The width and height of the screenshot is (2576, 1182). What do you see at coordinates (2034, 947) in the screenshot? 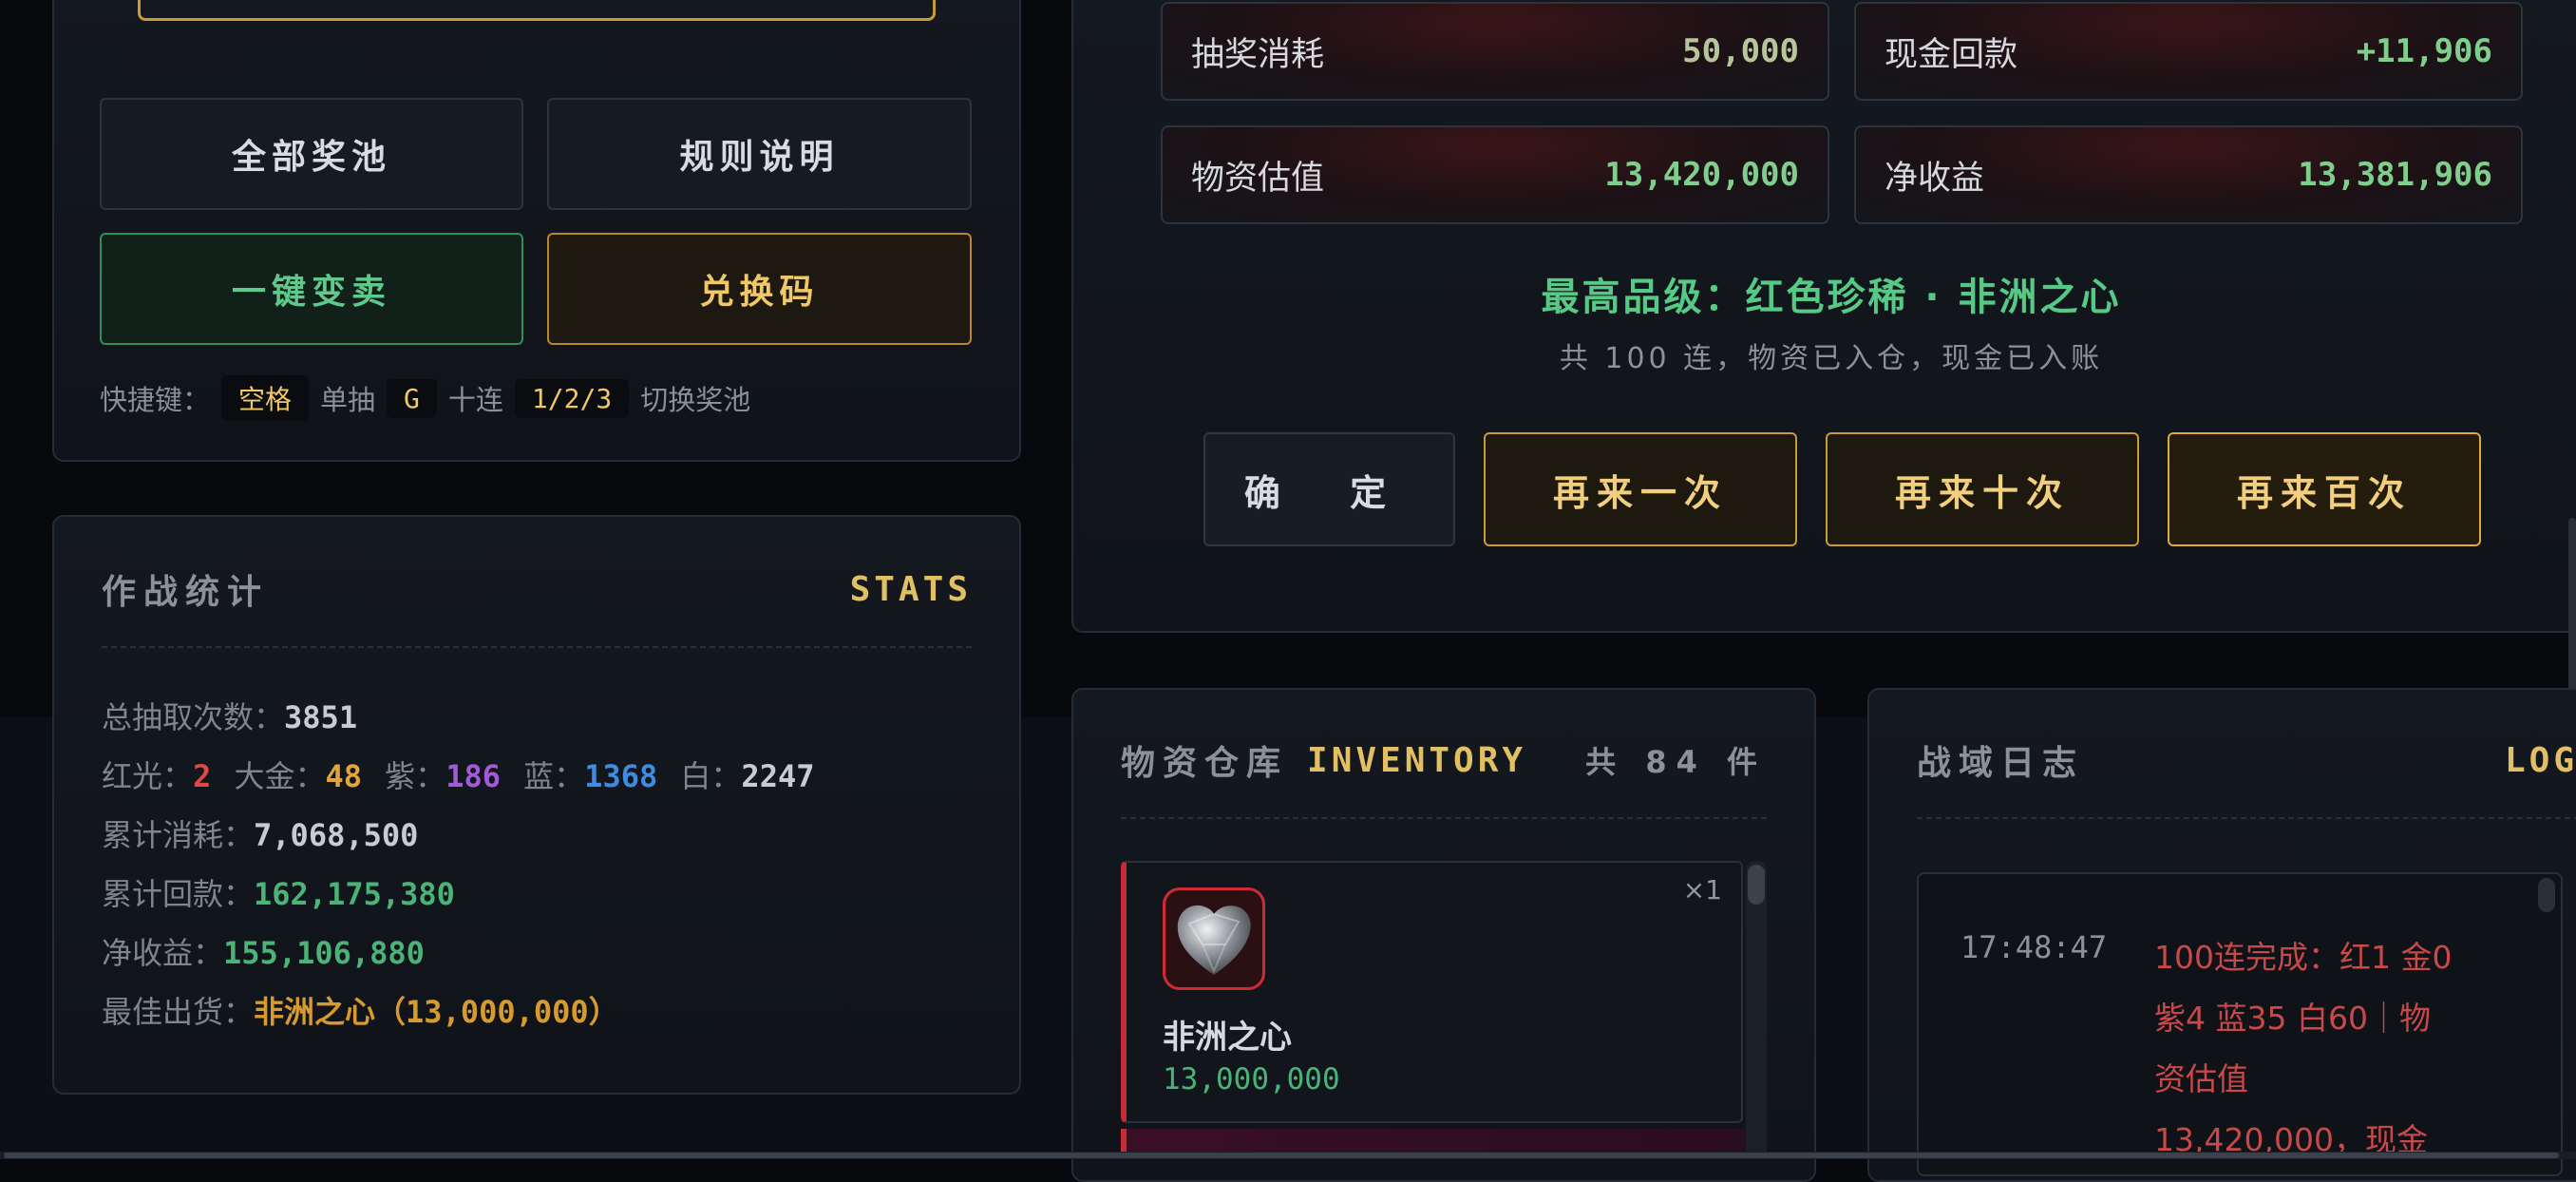
I see `log-time: 17:48:47` at bounding box center [2034, 947].